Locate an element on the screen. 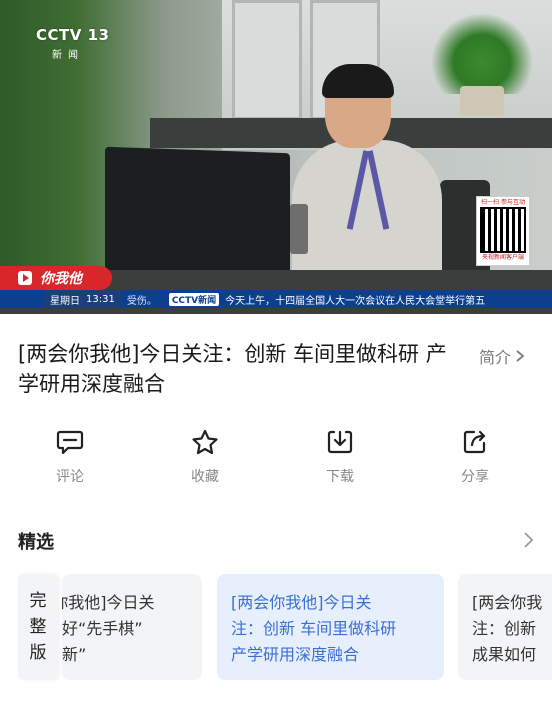  plant is located at coordinates (482, 54).